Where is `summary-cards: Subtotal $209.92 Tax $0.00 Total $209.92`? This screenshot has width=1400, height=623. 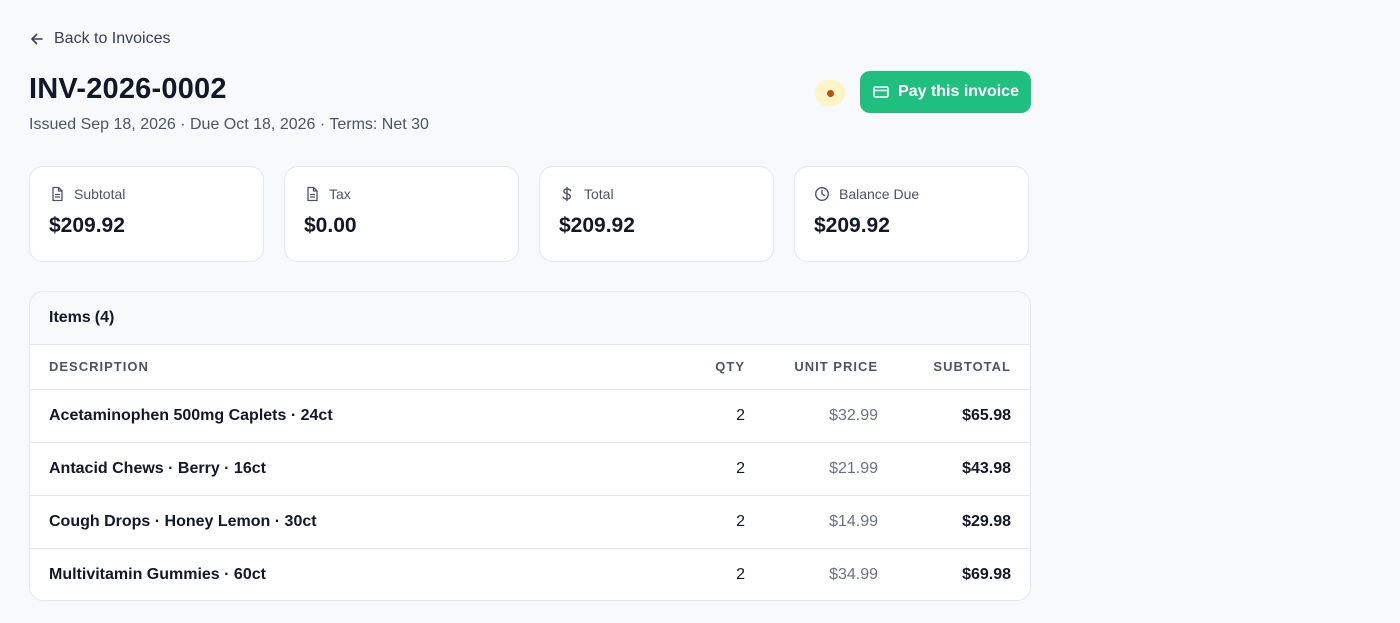
summary-cards: Subtotal $209.92 Tax $0.00 Total $209.92 is located at coordinates (529, 214).